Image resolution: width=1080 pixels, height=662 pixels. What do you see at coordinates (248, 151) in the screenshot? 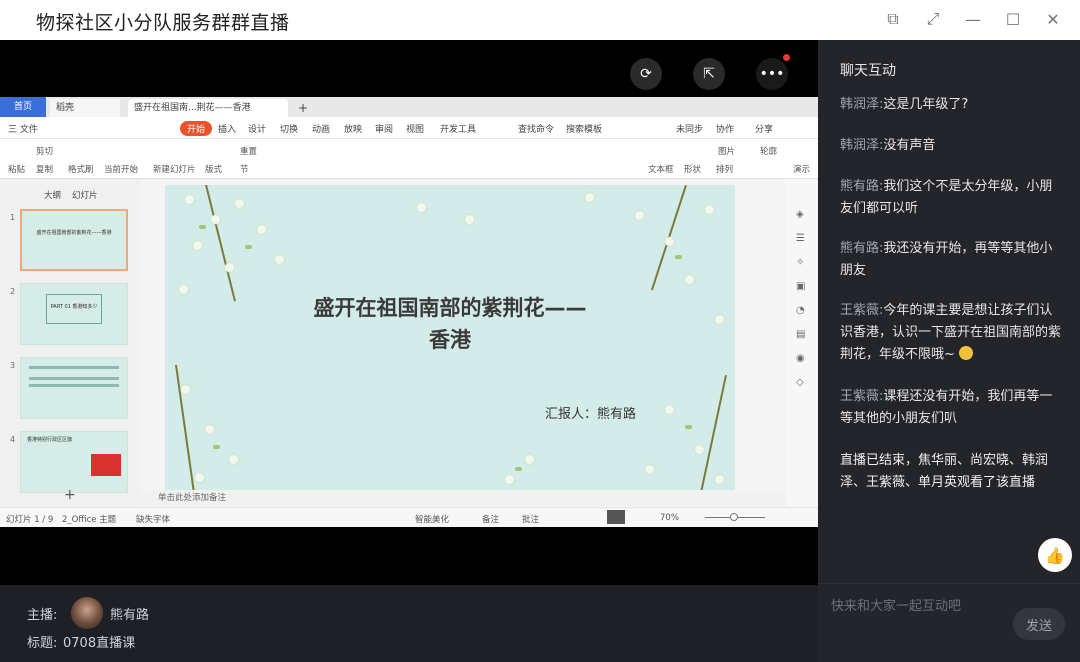
I see `ribbon-button: 重置` at bounding box center [248, 151].